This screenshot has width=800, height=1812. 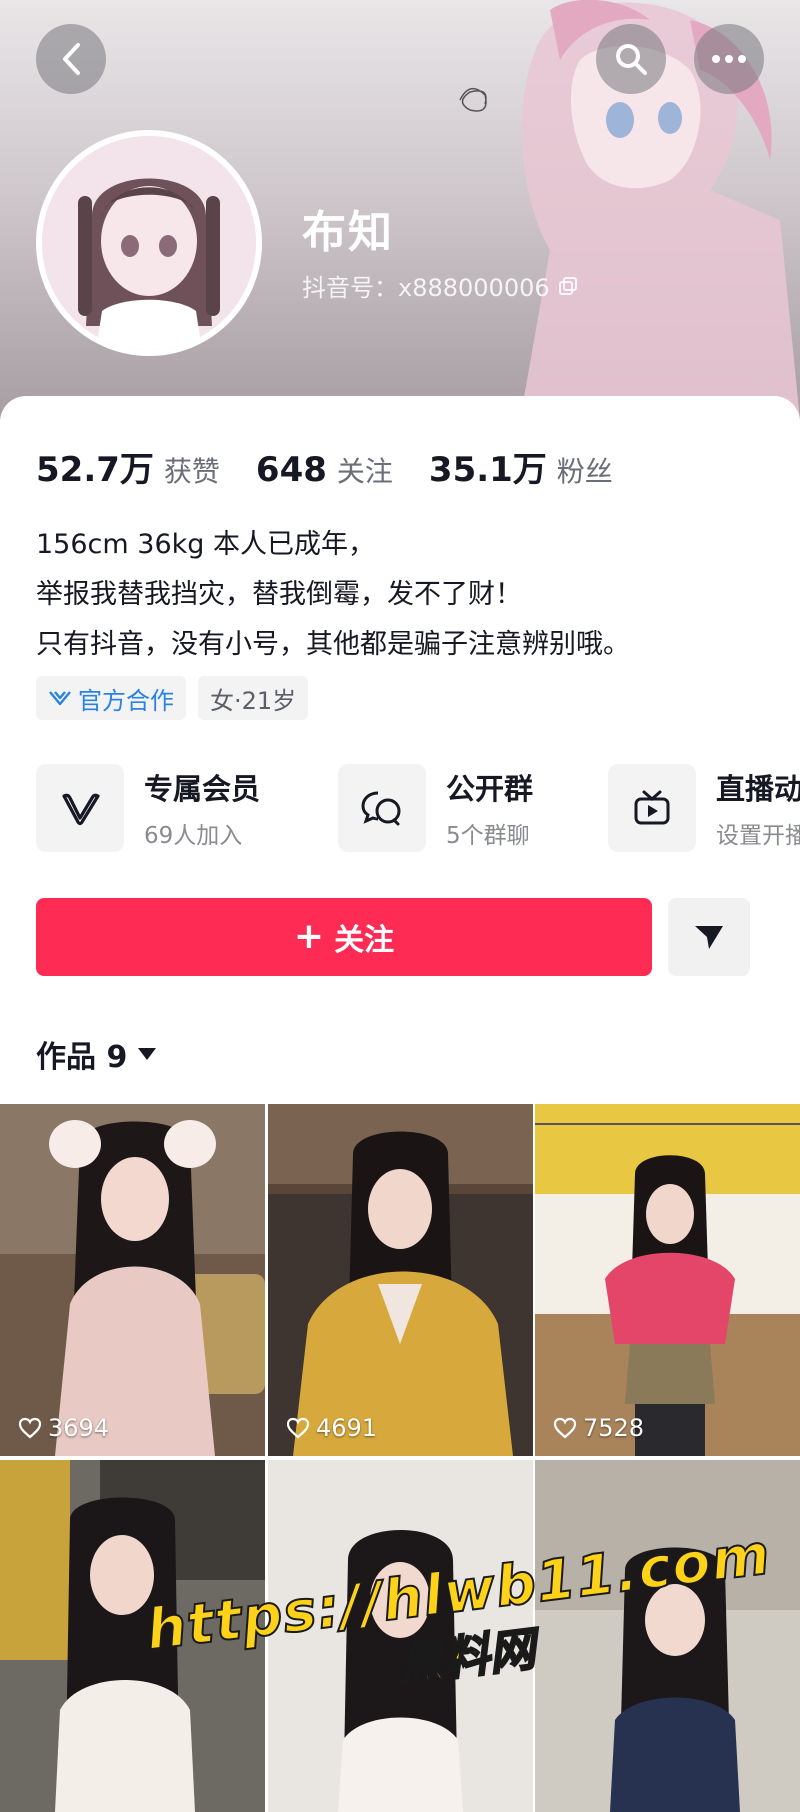 I want to click on stat-followers: 35.1万 粉丝, so click(x=521, y=466).